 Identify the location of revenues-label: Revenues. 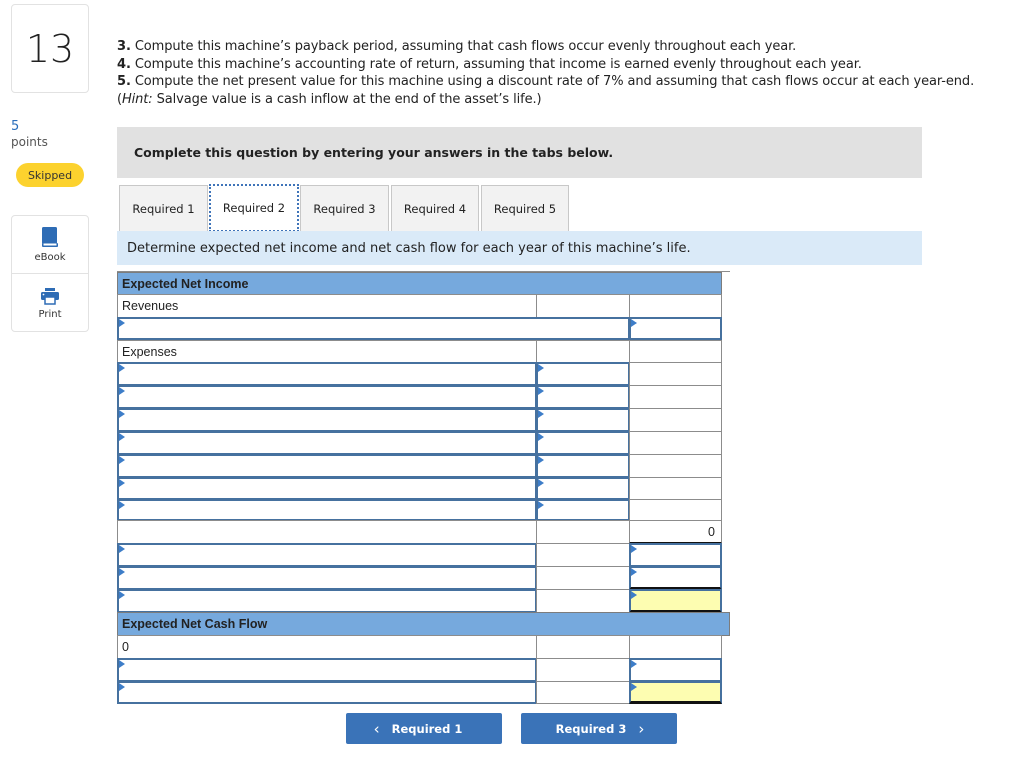
(327, 306).